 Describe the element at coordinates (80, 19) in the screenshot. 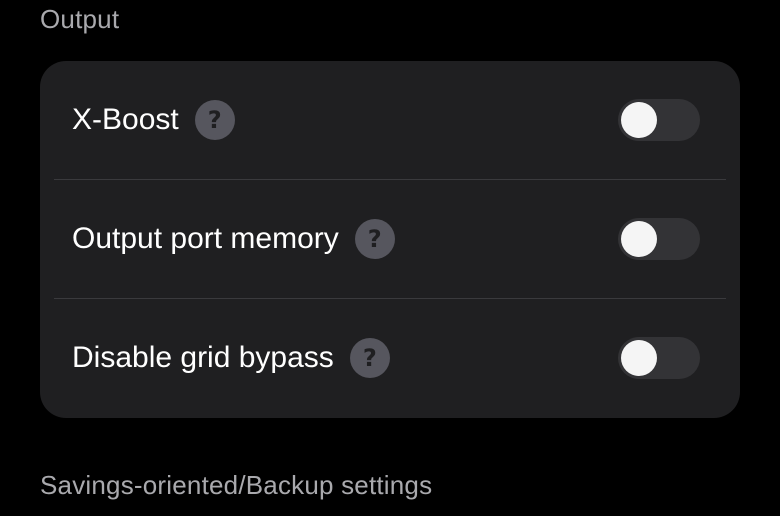

I see `section-title-output: Output` at that location.